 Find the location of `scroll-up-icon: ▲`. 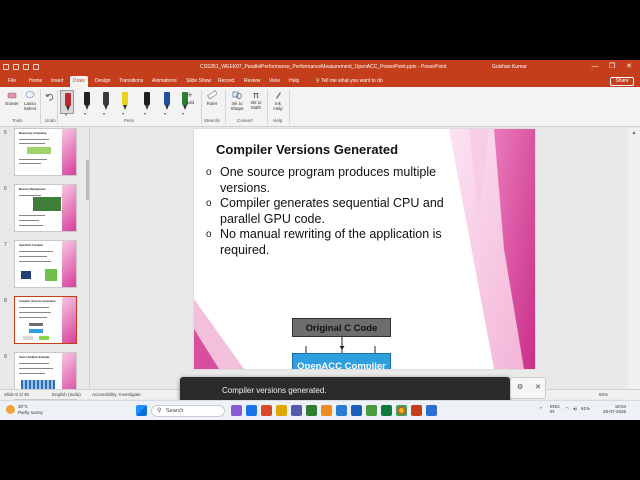

scroll-up-icon: ▲ is located at coordinates (634, 133).